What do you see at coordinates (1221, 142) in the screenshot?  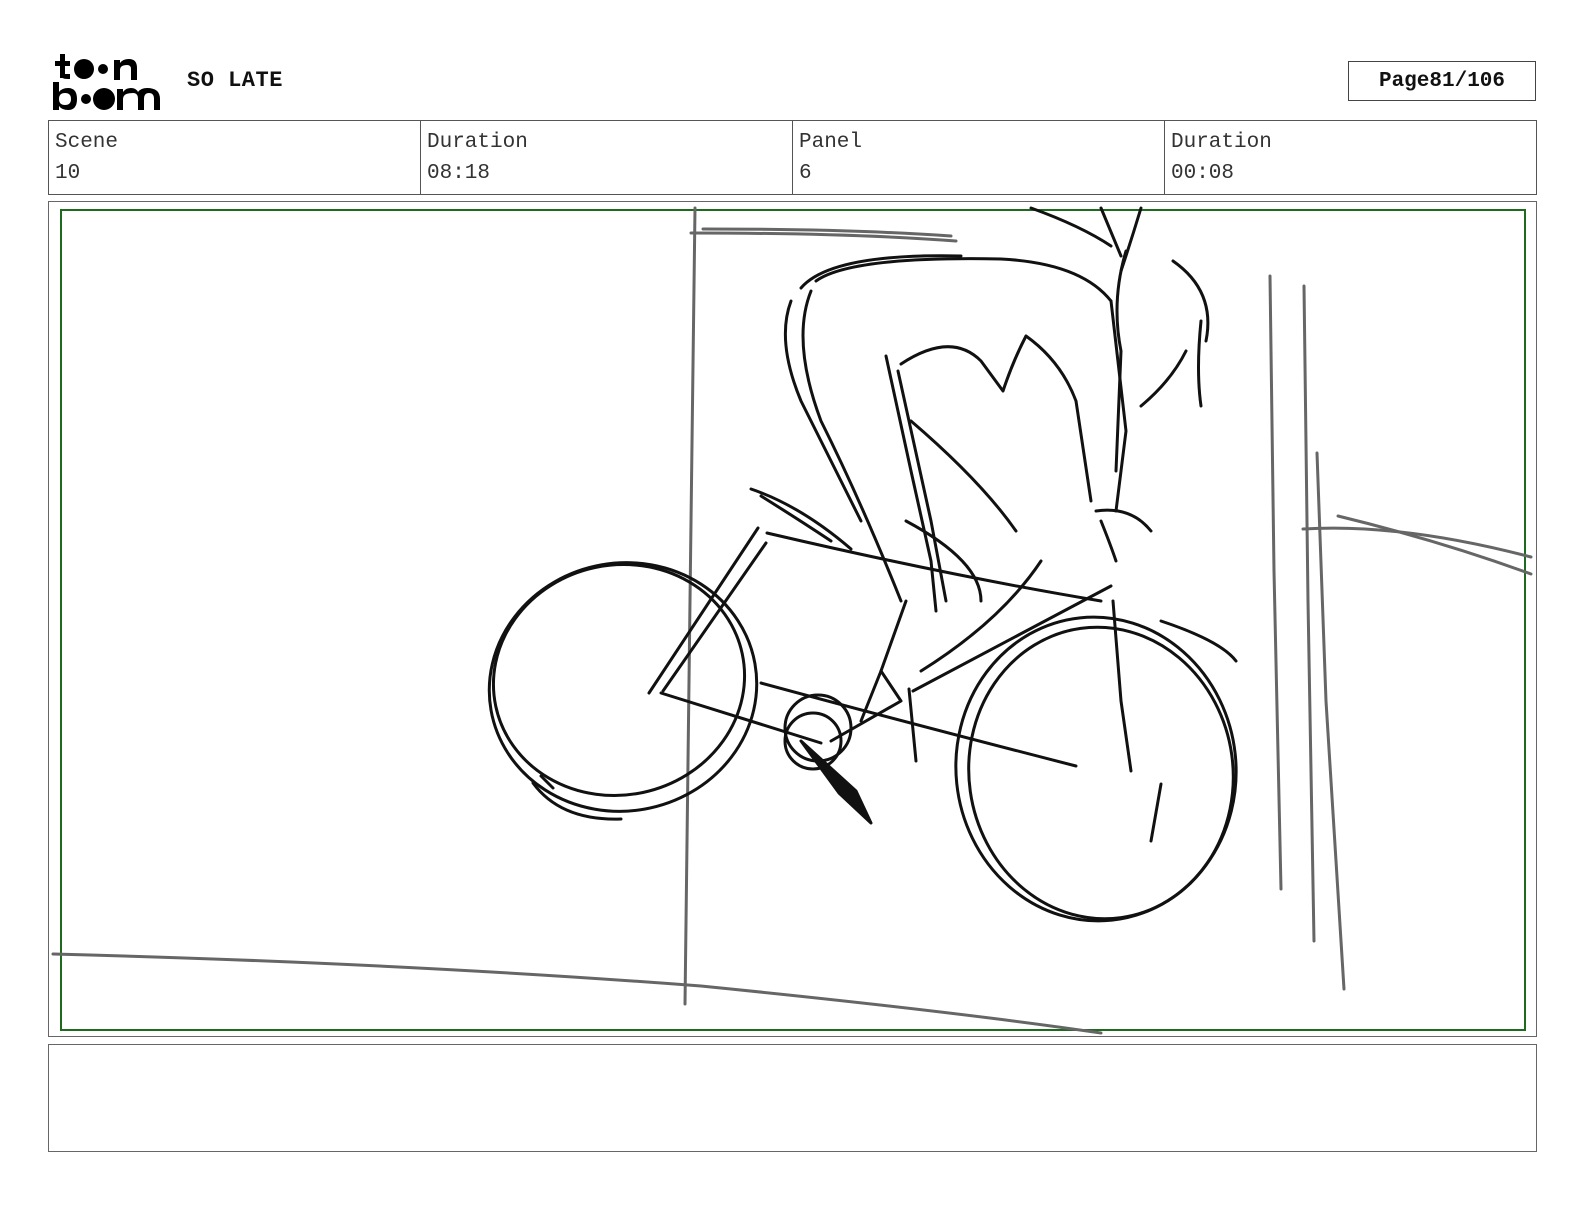 I see `panel-duration-label: Duration` at bounding box center [1221, 142].